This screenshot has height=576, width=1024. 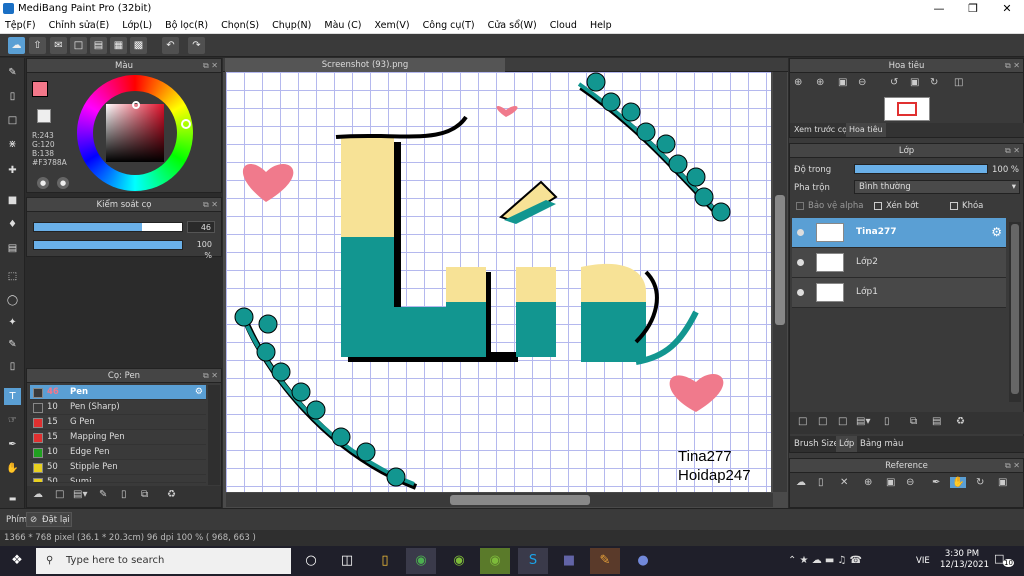 I want to click on minimize-button: —, so click(x=939, y=8).